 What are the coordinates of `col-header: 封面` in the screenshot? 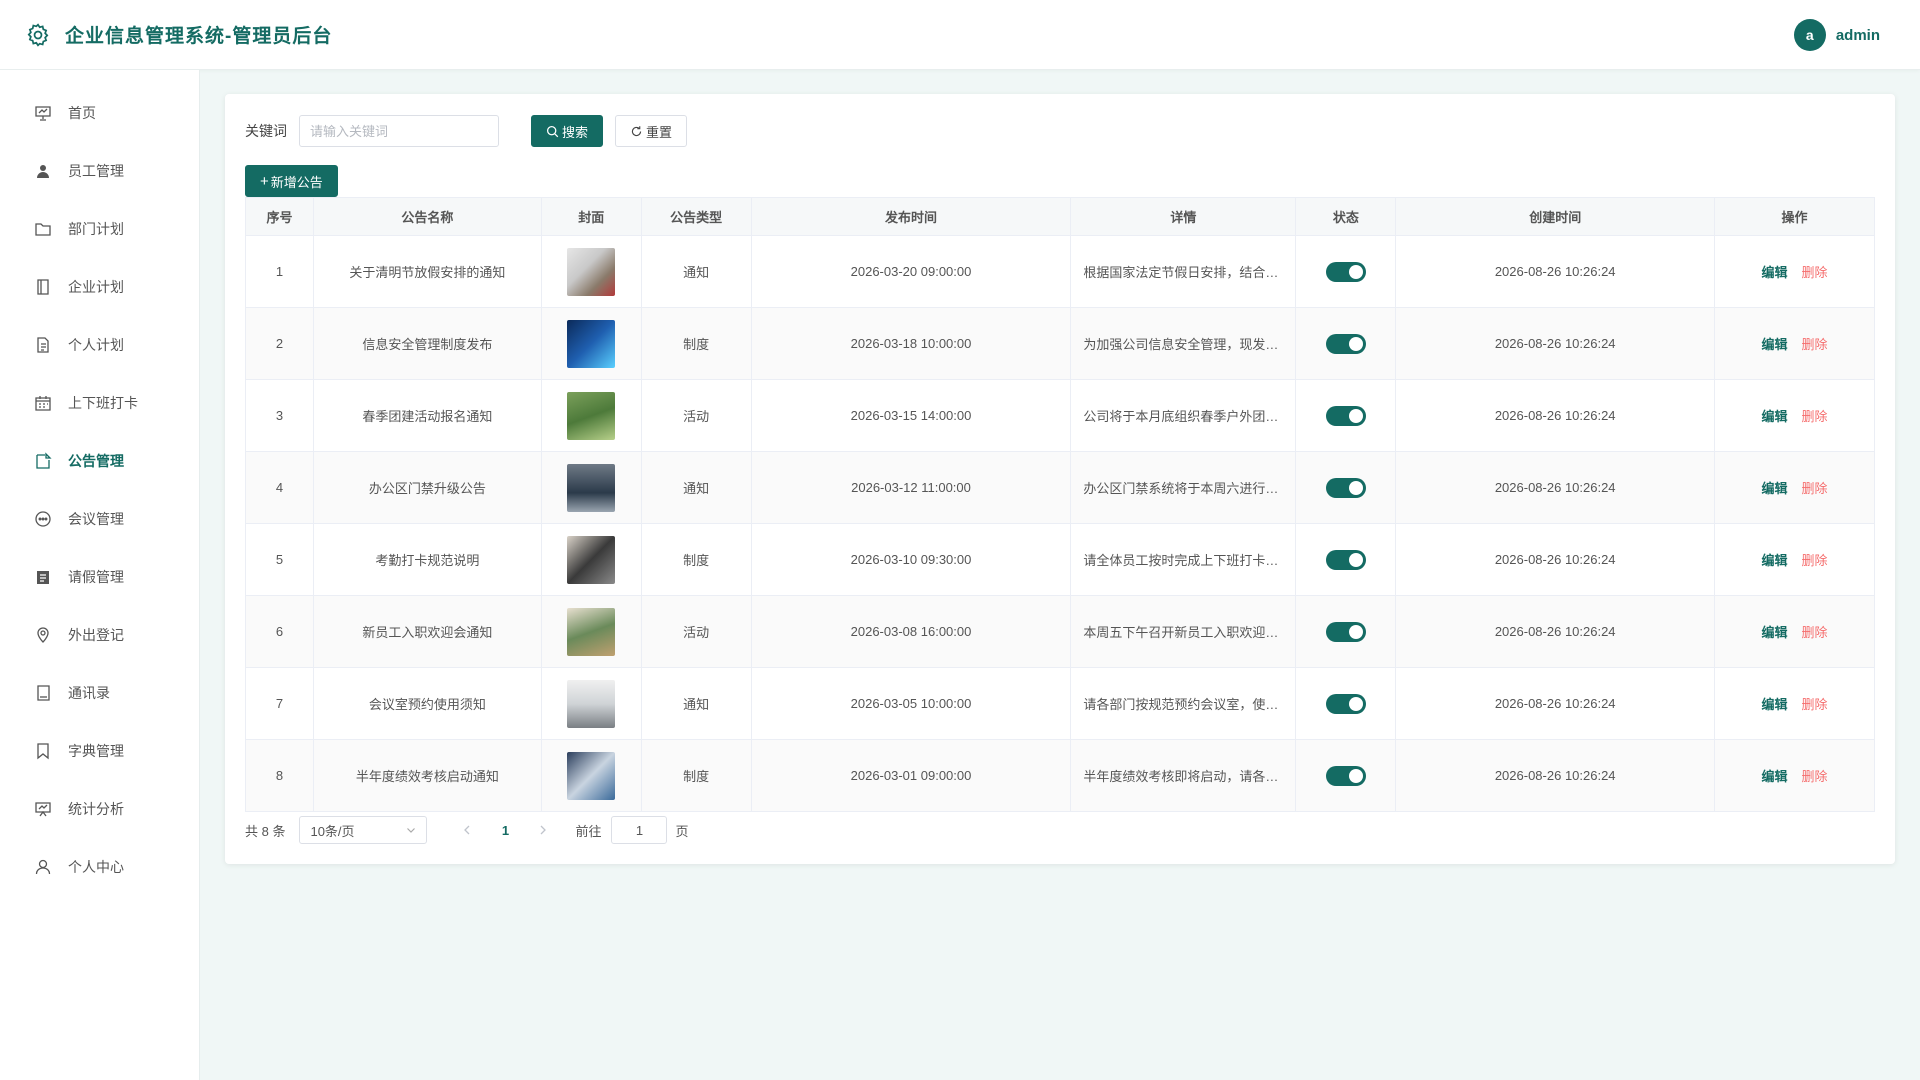 It's located at (591, 216).